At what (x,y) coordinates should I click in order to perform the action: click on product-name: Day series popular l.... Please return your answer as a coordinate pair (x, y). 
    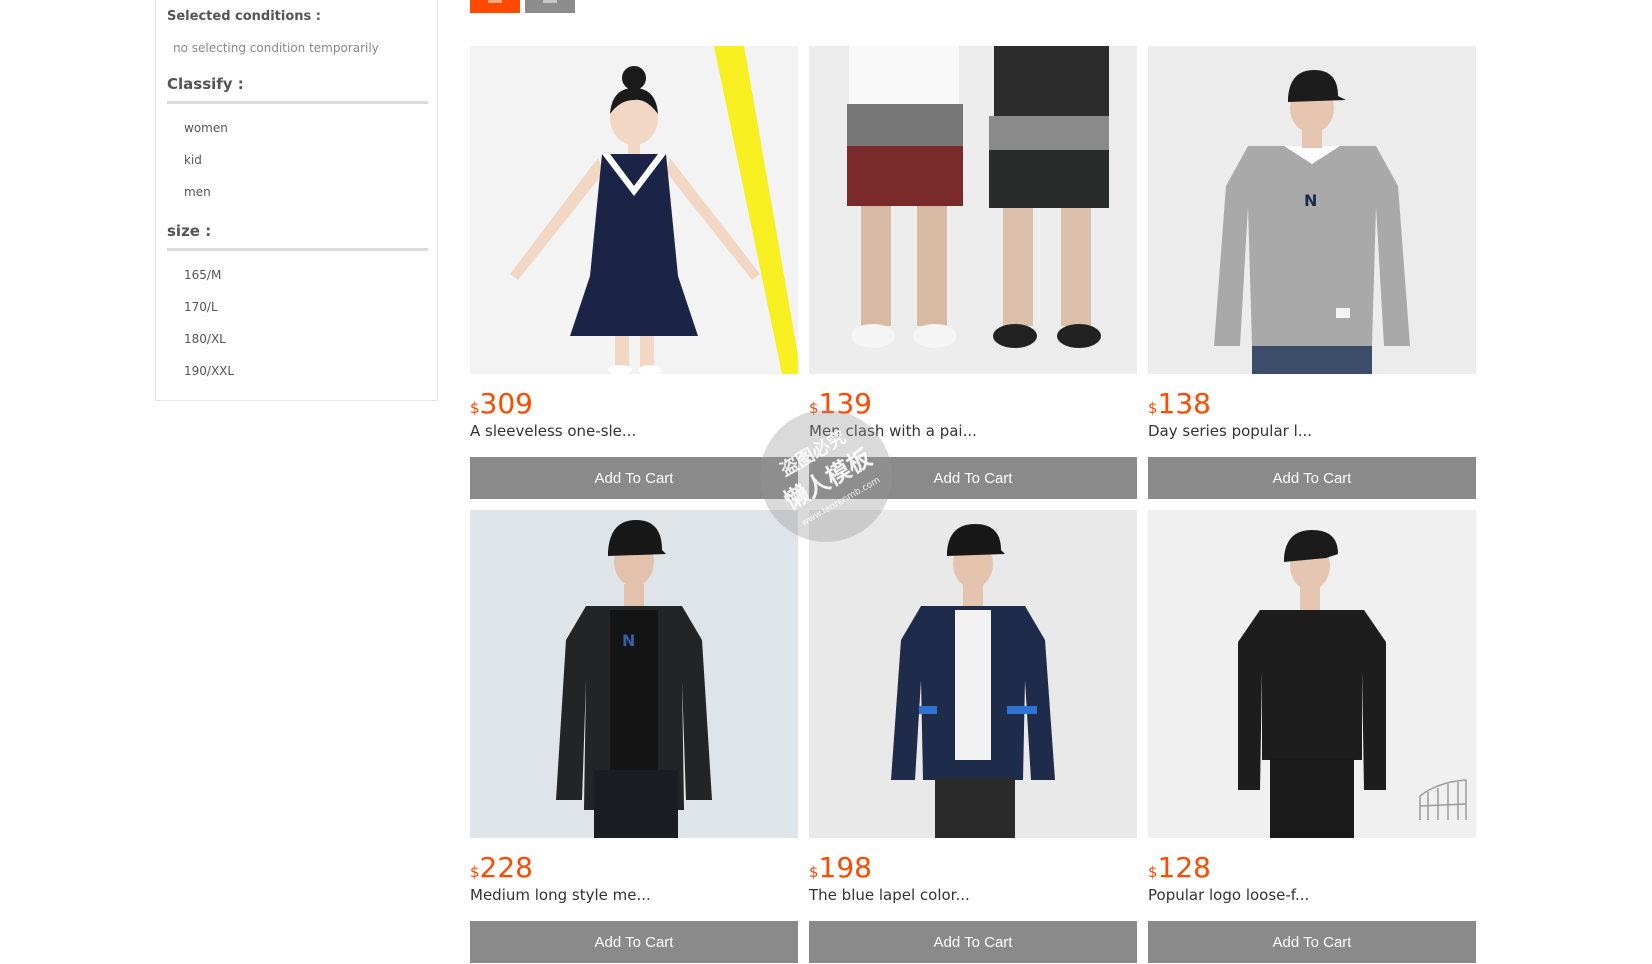
    Looking at the image, I should click on (1230, 431).